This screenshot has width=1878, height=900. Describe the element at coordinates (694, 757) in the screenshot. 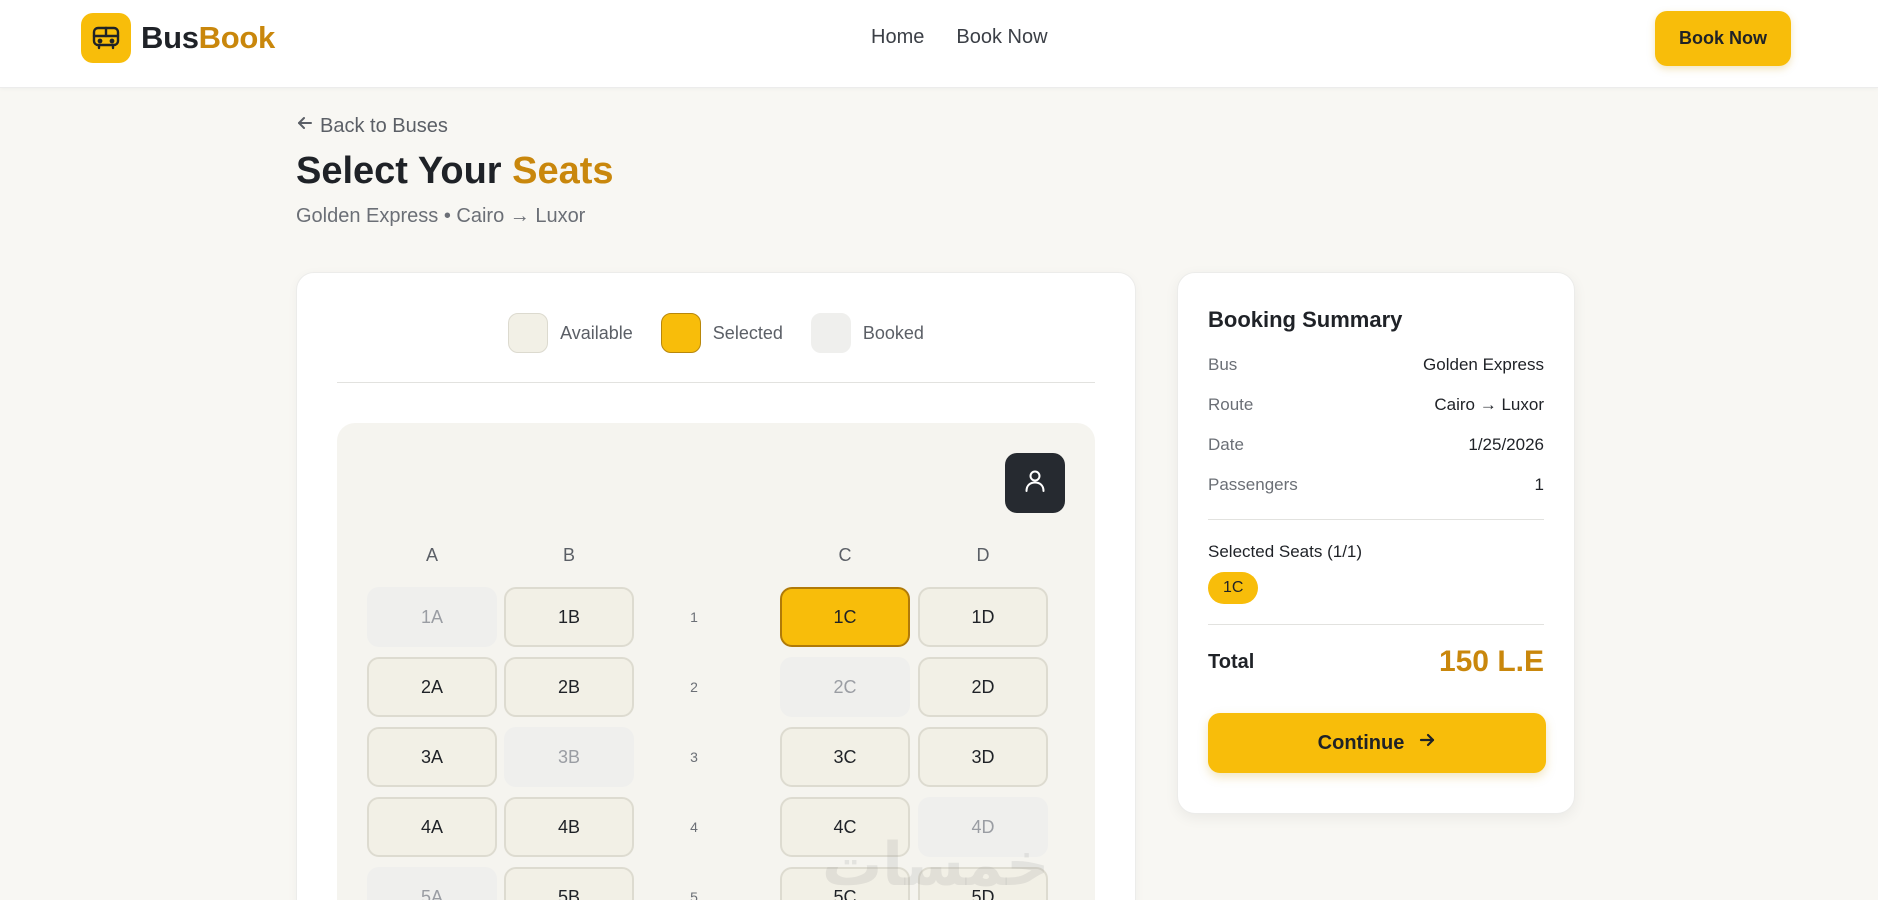

I see `row-number: 3` at that location.